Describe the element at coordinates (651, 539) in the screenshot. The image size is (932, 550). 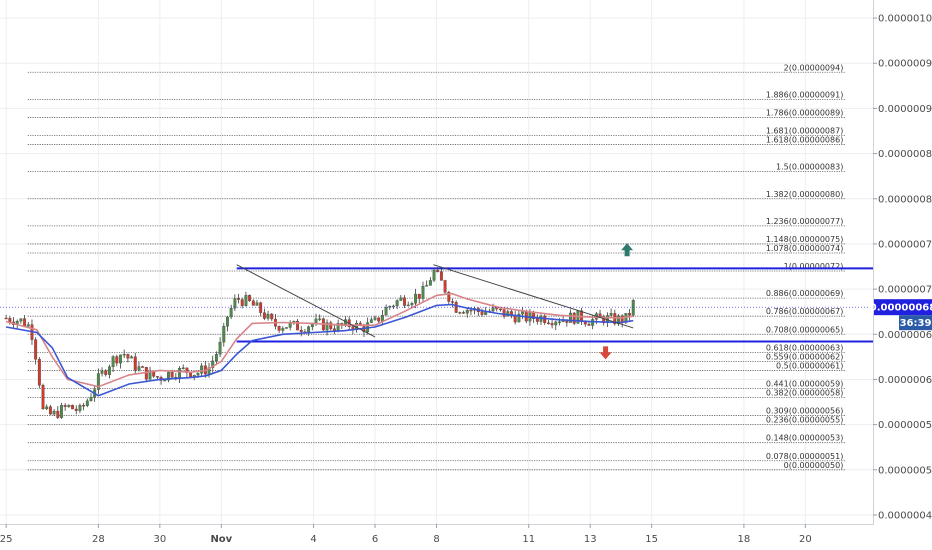
I see `time-axis-tick-label: 15` at that location.